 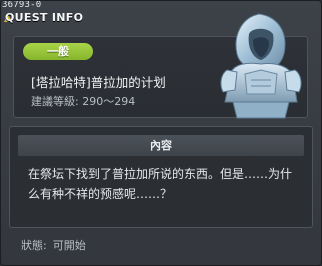 What do you see at coordinates (161, 145) in the screenshot?
I see `content-header: 內容` at bounding box center [161, 145].